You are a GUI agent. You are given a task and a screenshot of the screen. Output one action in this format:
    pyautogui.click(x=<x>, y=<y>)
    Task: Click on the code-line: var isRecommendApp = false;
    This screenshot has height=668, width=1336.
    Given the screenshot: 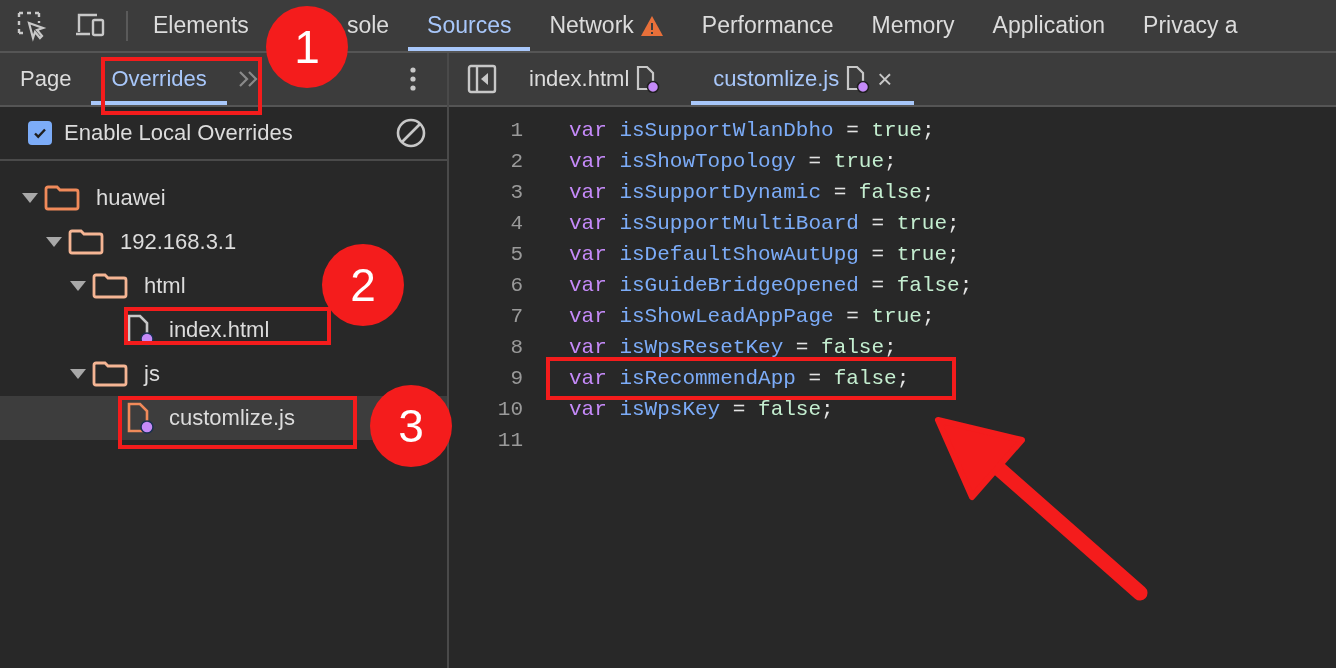 What is the action you would take?
    pyautogui.click(x=739, y=378)
    